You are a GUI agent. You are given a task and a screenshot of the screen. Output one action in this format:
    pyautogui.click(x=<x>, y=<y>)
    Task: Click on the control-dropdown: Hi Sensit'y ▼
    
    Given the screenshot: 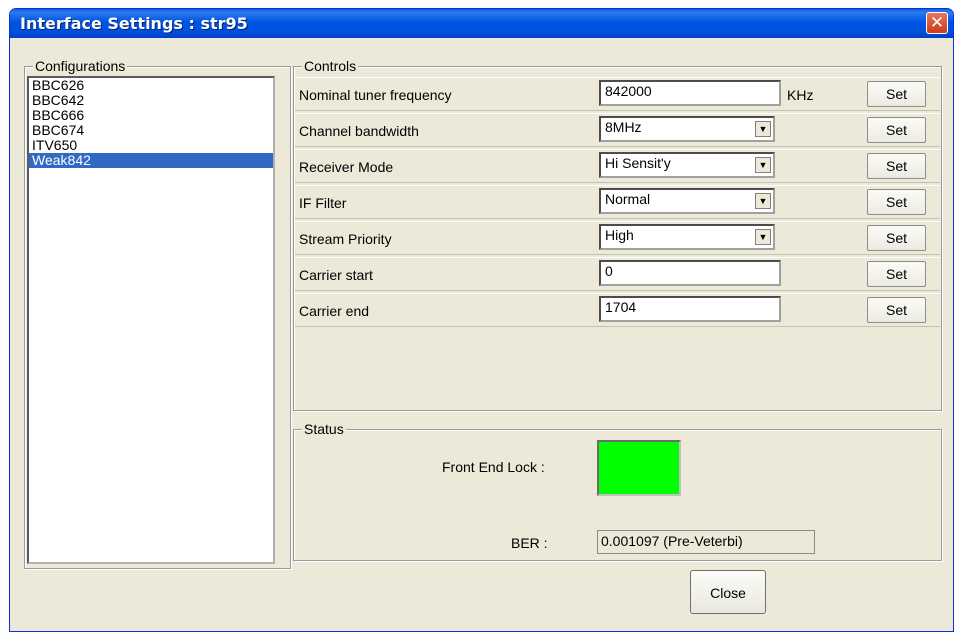 What is the action you would take?
    pyautogui.click(x=687, y=165)
    